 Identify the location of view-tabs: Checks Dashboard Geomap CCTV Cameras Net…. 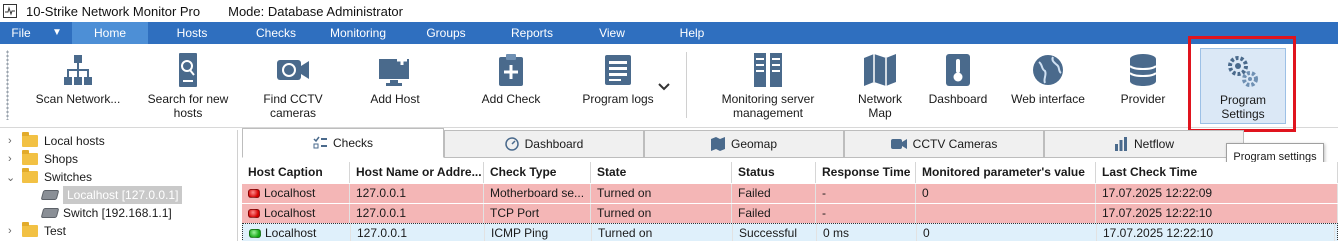
(790, 143).